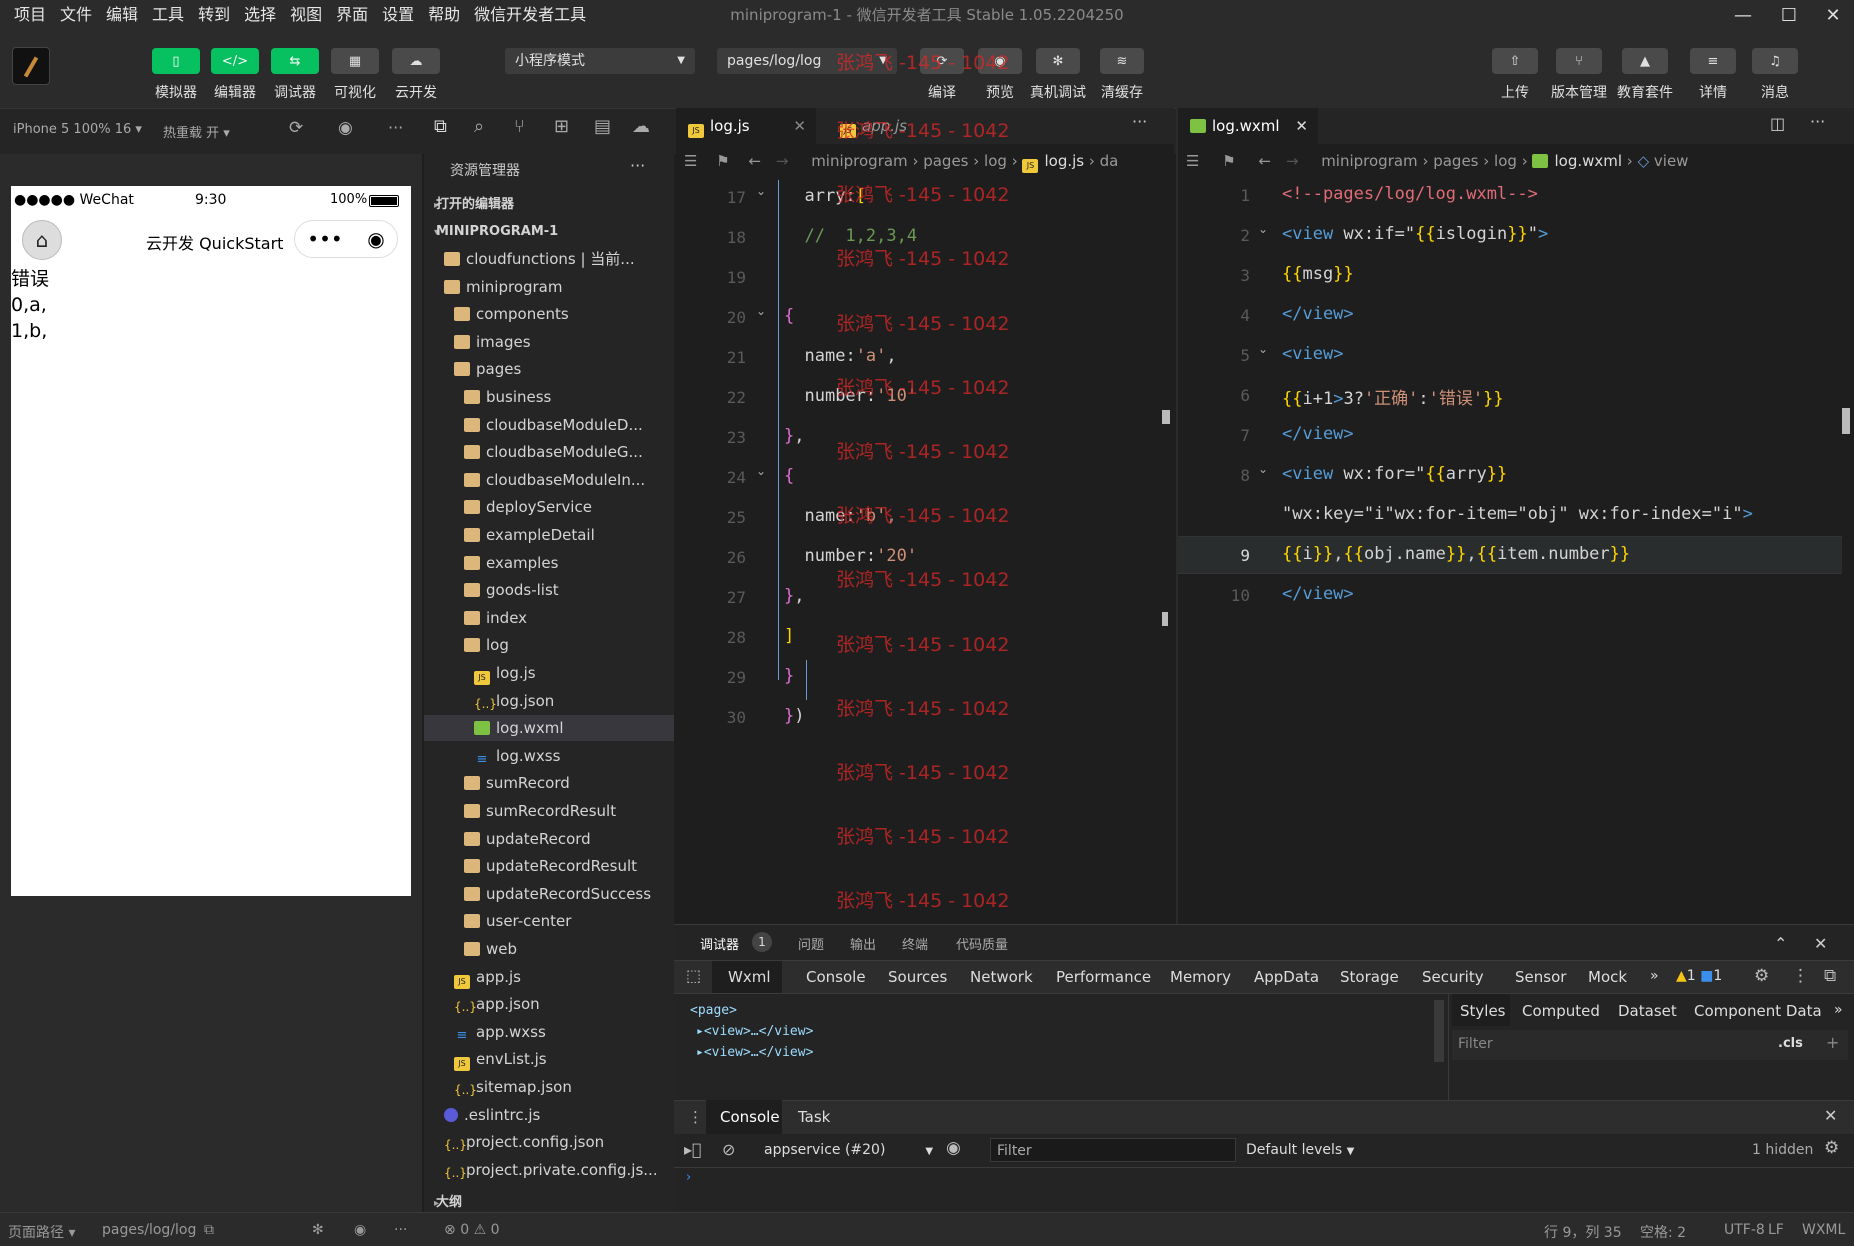  What do you see at coordinates (848, 1150) in the screenshot?
I see `context-select: appservice (#20) ▼` at bounding box center [848, 1150].